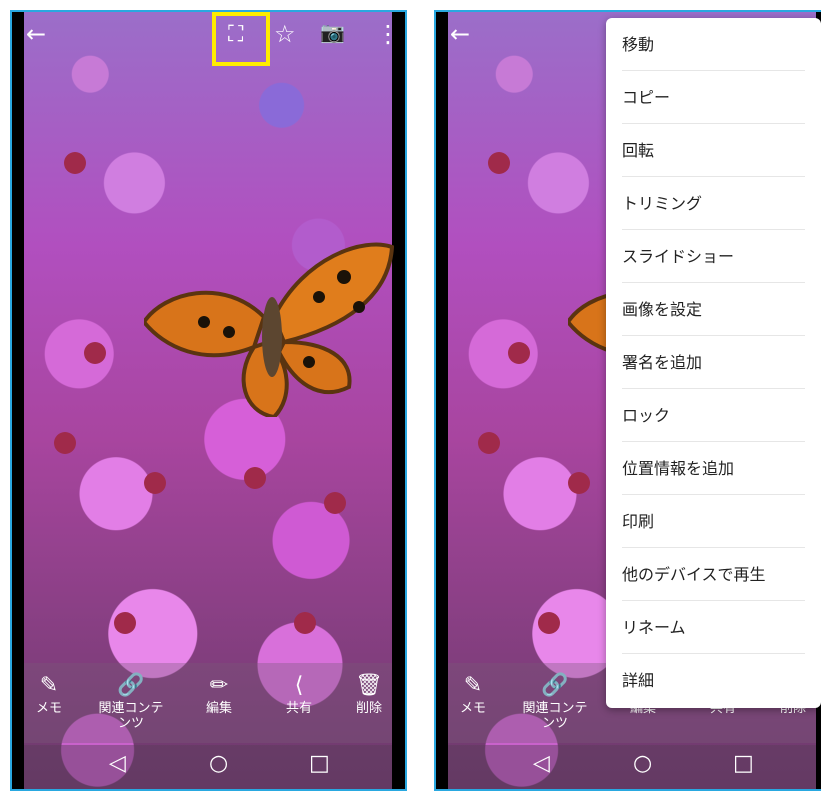 The height and width of the screenshot is (791, 821). I want to click on menu-item-add-location: 位置情報を追加, so click(713, 468).